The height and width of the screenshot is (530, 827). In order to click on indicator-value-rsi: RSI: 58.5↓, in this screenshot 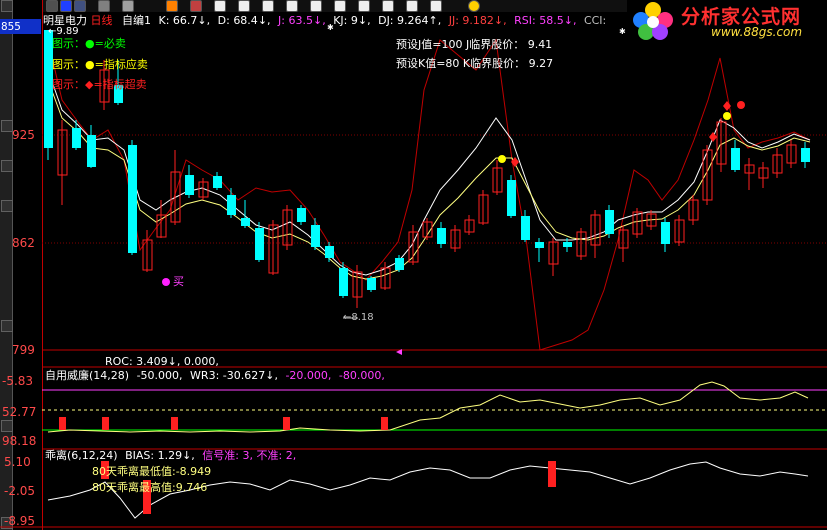, I will do `click(545, 20)`.